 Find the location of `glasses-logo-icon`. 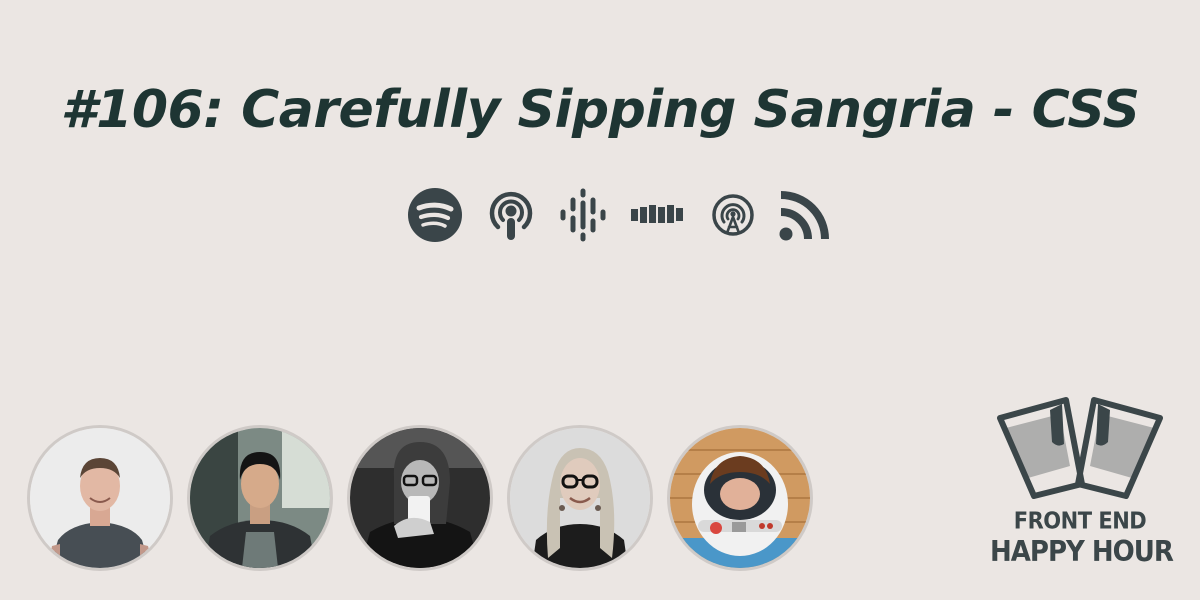

glasses-logo-icon is located at coordinates (1080, 448).